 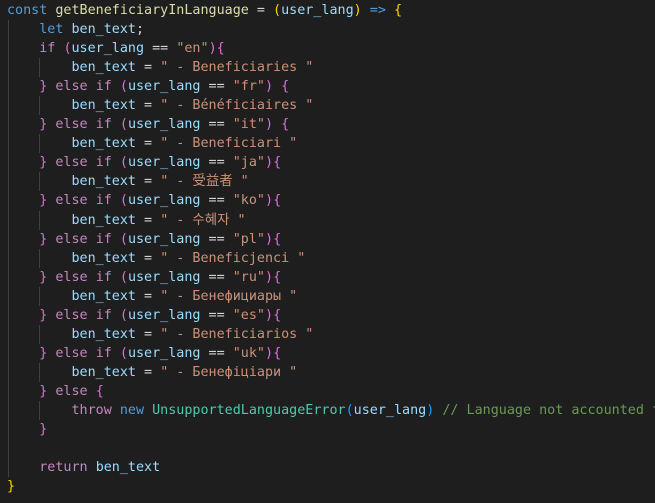 What do you see at coordinates (27, 10) in the screenshot?
I see `keyword-const: const` at bounding box center [27, 10].